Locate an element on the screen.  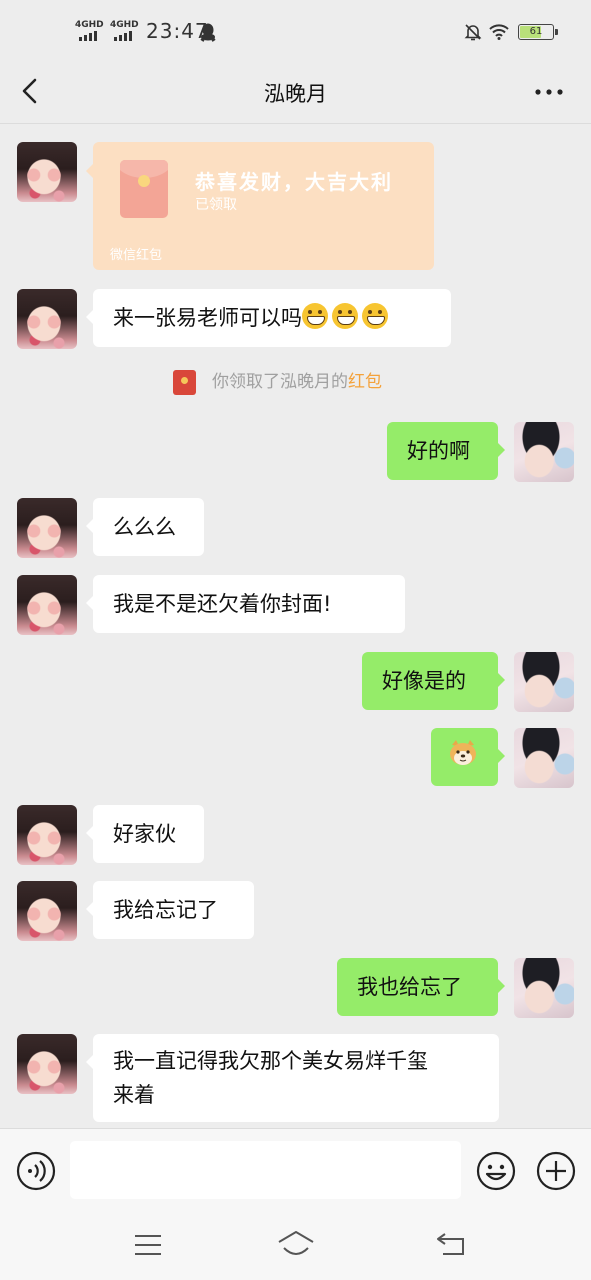
message-bubble: 好的啊 is located at coordinates (446, 451).